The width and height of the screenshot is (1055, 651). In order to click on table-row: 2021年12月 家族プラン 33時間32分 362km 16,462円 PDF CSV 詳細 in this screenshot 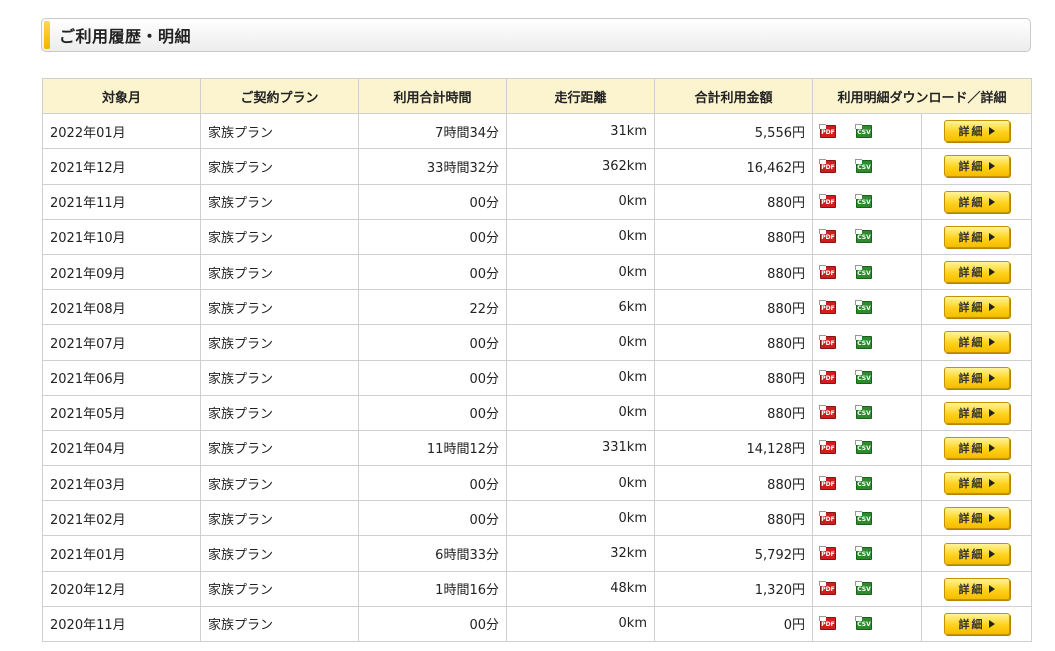, I will do `click(537, 166)`.